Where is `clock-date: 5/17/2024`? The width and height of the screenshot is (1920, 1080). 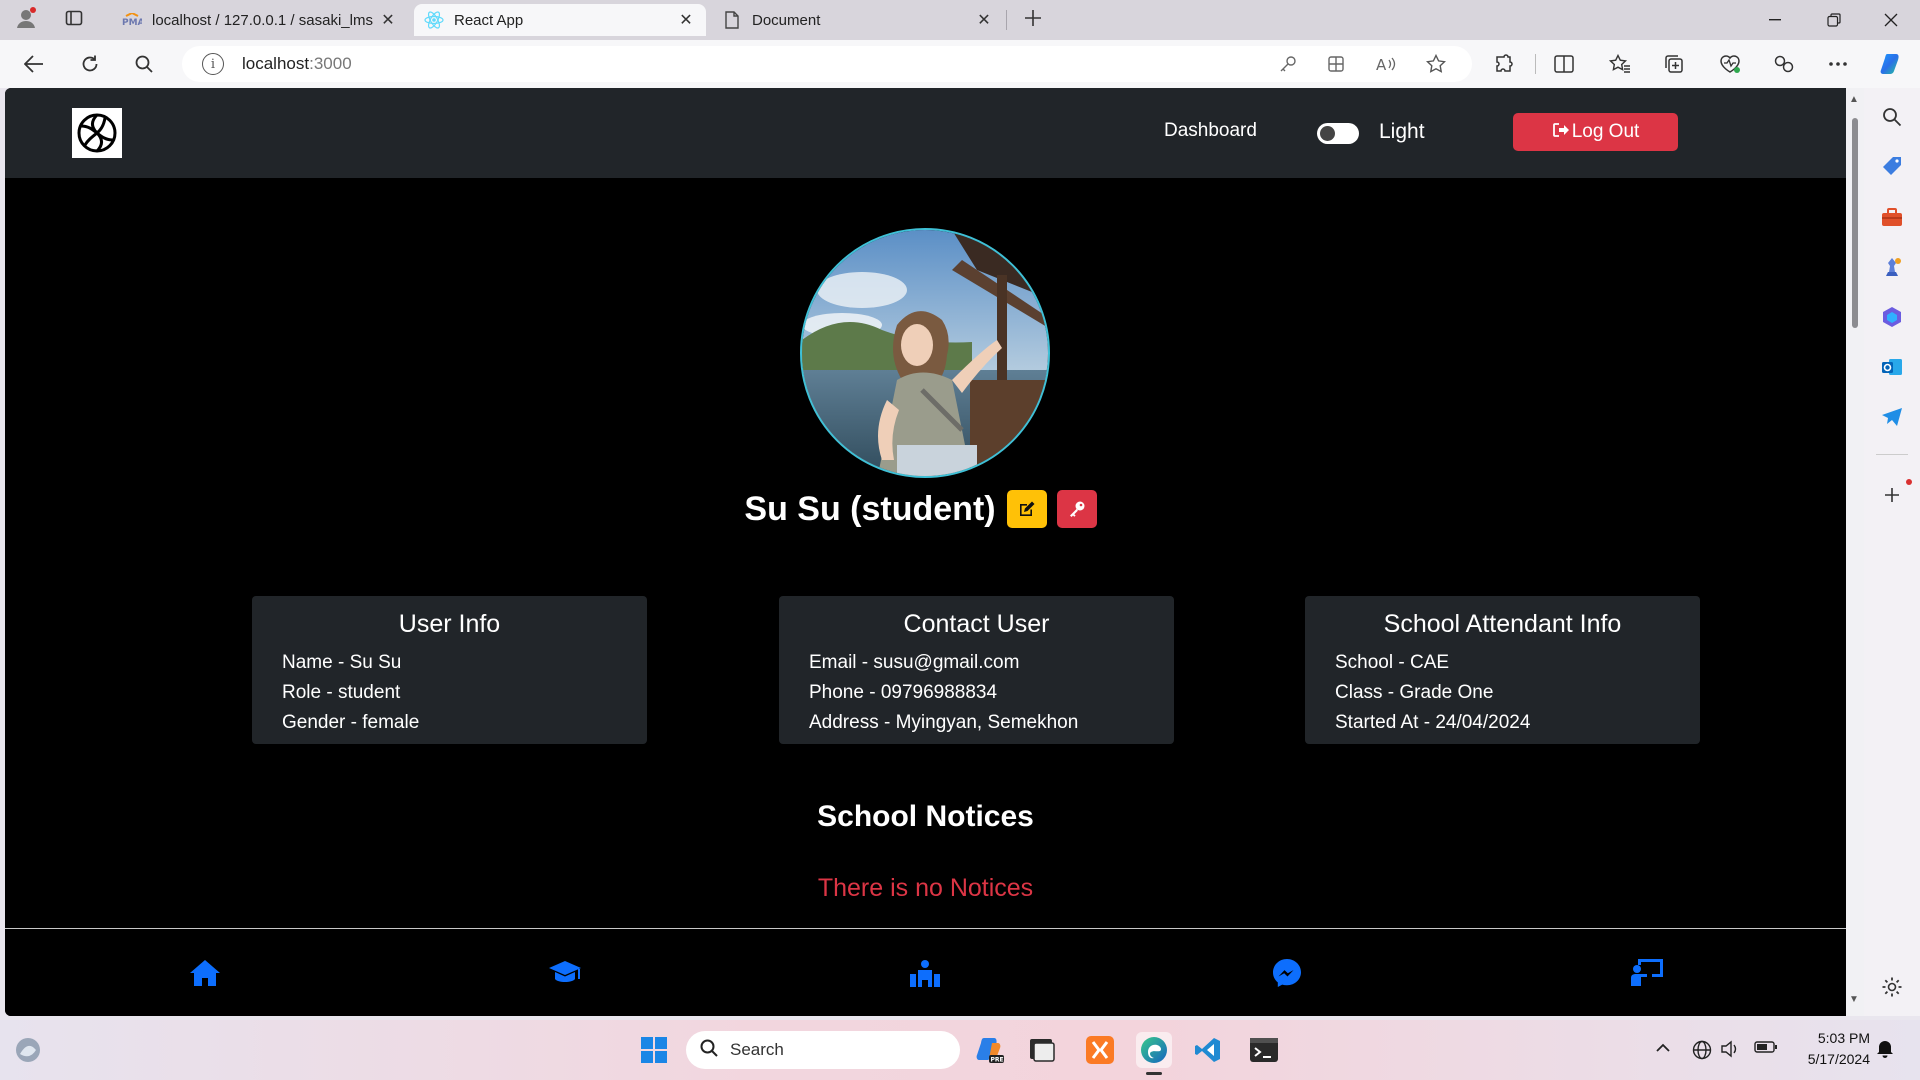
clock-date: 5/17/2024 is located at coordinates (1838, 1059).